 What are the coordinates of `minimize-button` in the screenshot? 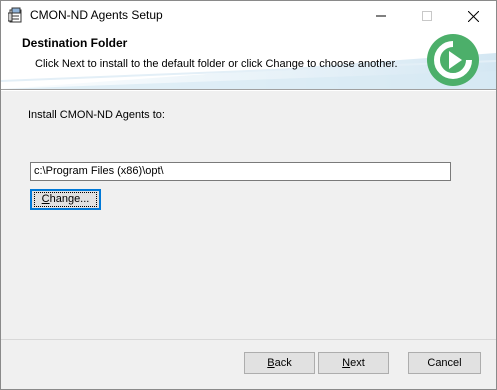 It's located at (381, 16).